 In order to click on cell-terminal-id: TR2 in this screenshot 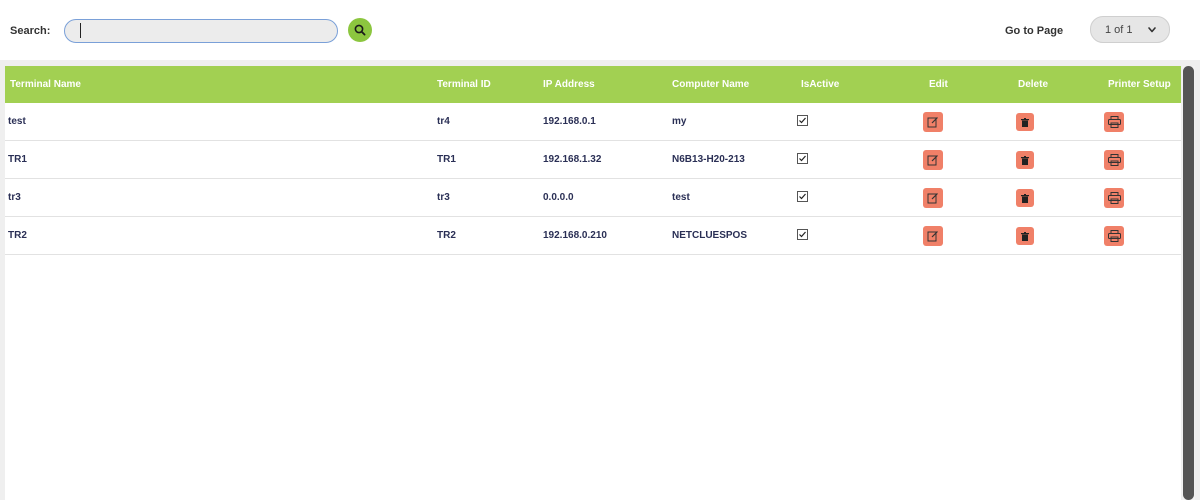, I will do `click(446, 235)`.